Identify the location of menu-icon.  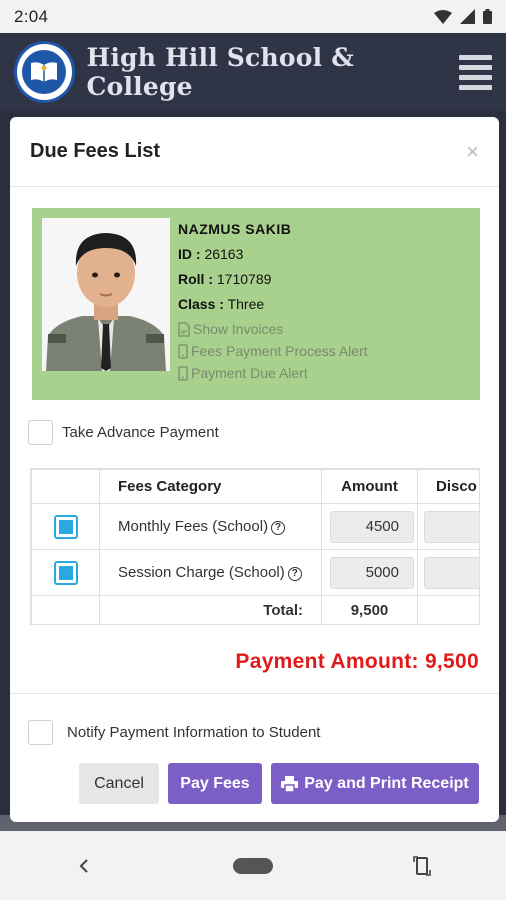
(475, 57).